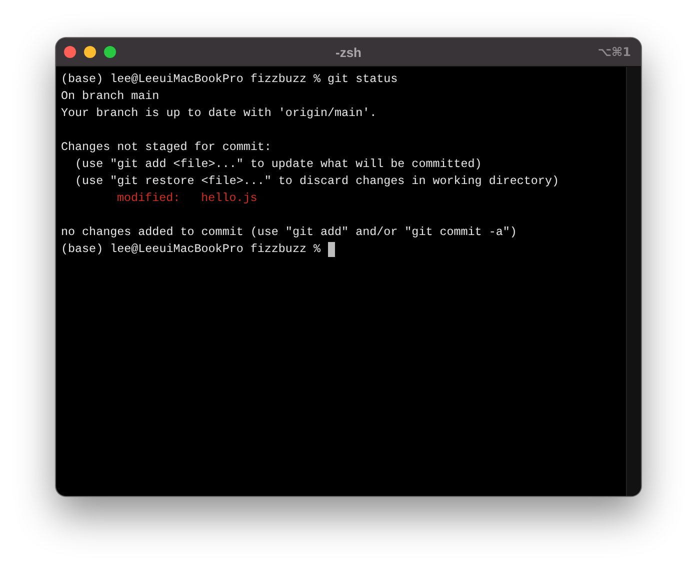  Describe the element at coordinates (166, 147) in the screenshot. I see `terminal-line: Changes not staged for commit:` at that location.